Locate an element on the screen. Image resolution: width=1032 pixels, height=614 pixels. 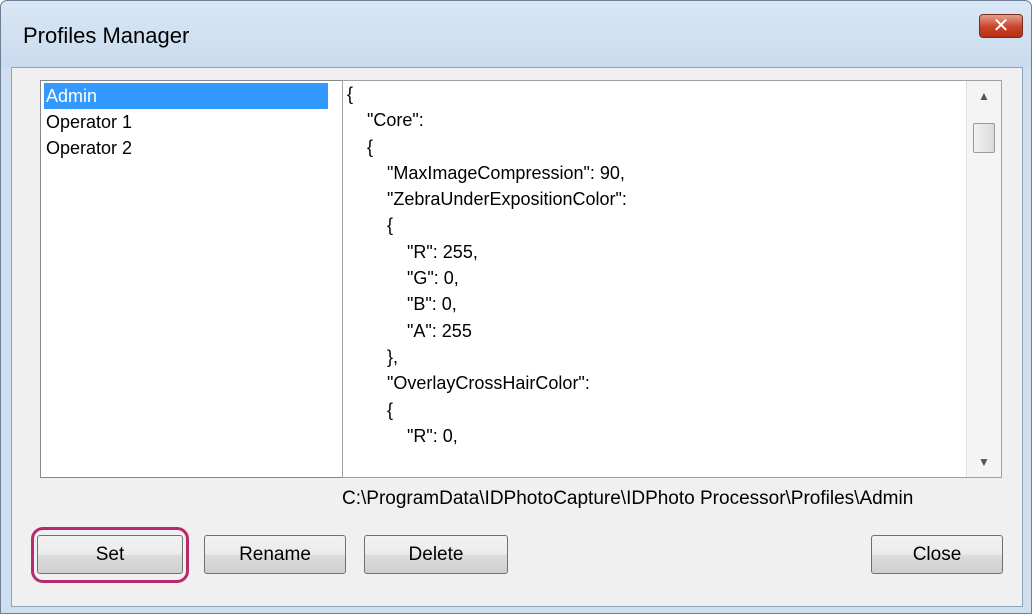
title-bar: Profiles Manager ✕ is located at coordinates (516, 34).